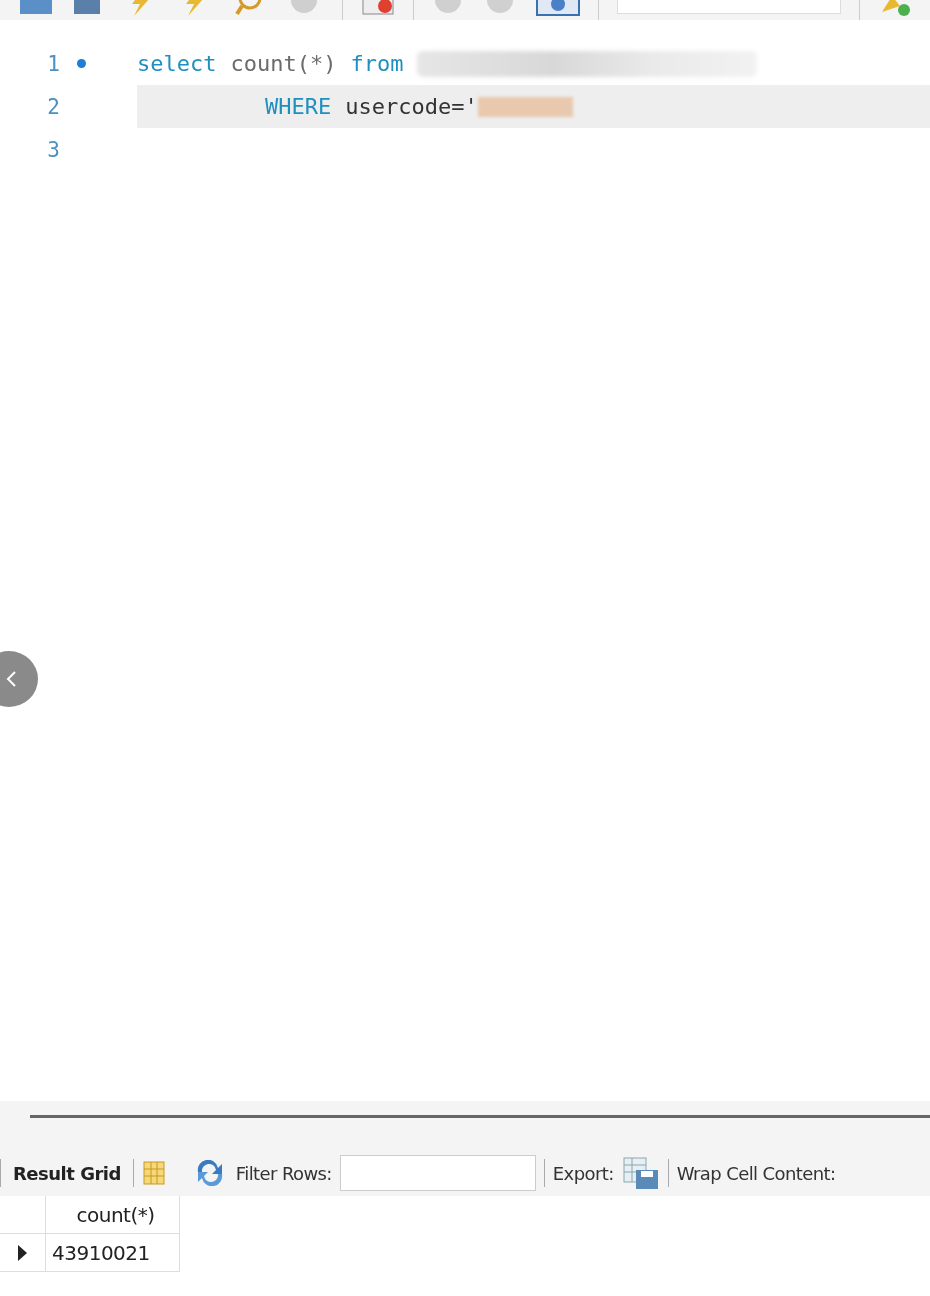 Image resolution: width=930 pixels, height=1296 pixels. What do you see at coordinates (583, 1173) in the screenshot?
I see `export-label: Export:` at bounding box center [583, 1173].